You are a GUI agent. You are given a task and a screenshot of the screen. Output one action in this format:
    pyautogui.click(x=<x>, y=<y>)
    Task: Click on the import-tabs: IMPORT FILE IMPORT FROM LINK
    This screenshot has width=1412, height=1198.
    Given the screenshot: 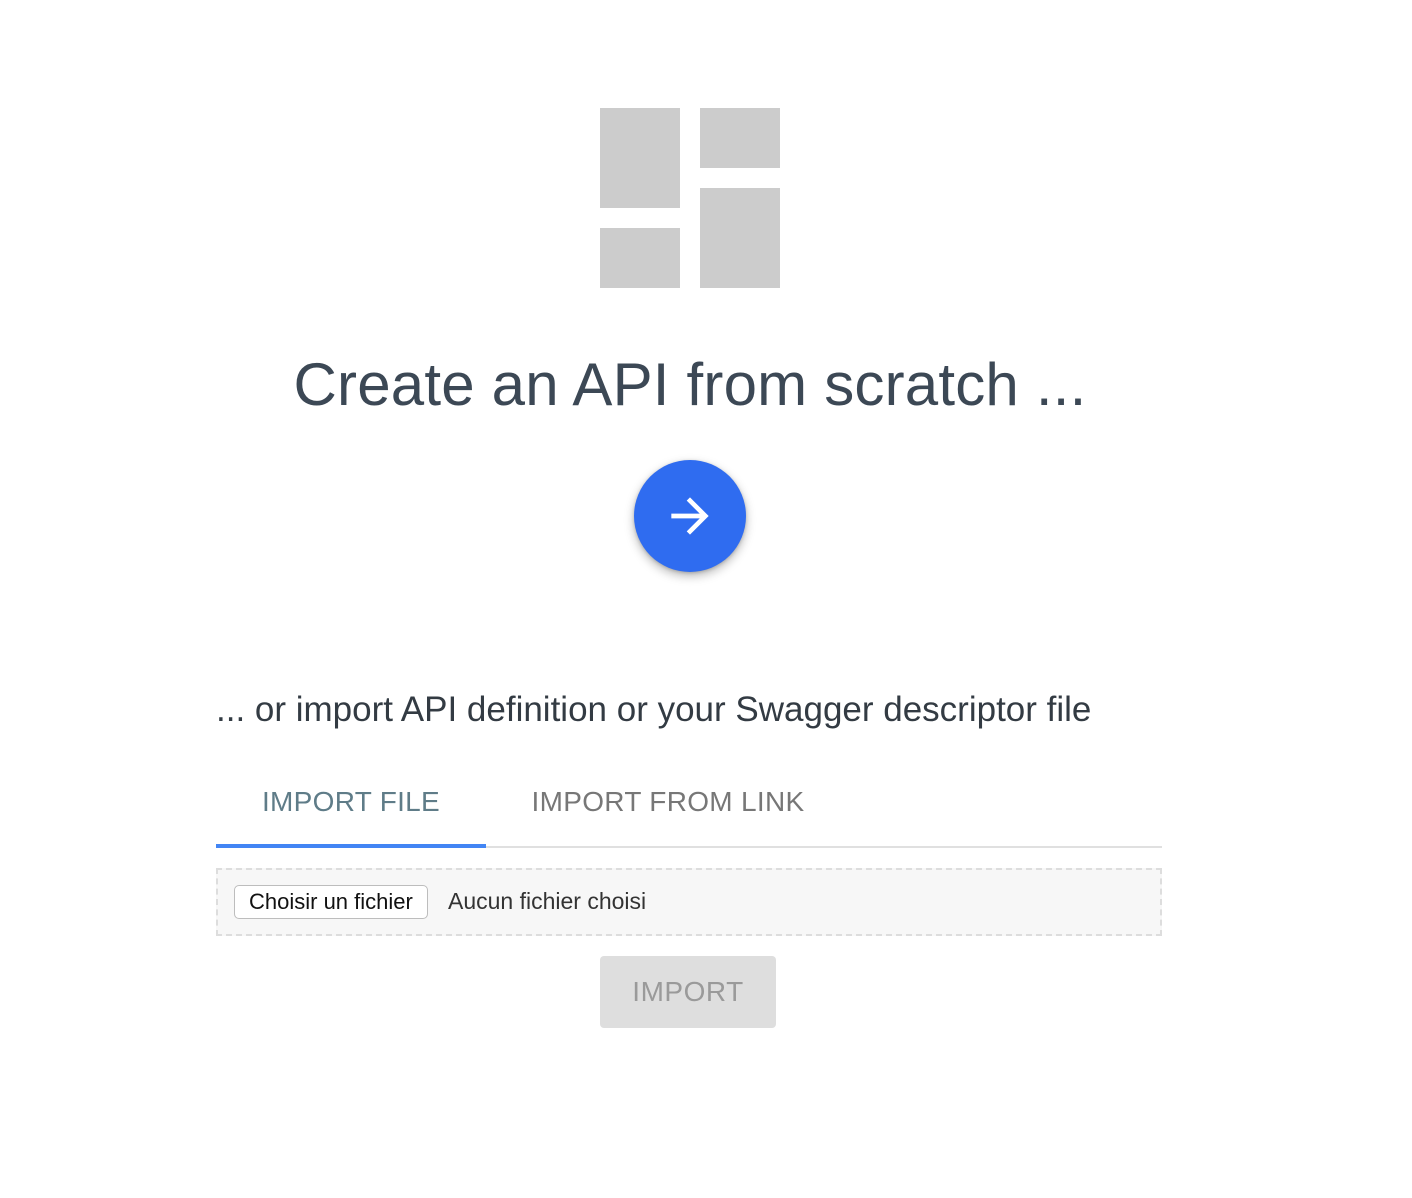 What is the action you would take?
    pyautogui.click(x=689, y=803)
    